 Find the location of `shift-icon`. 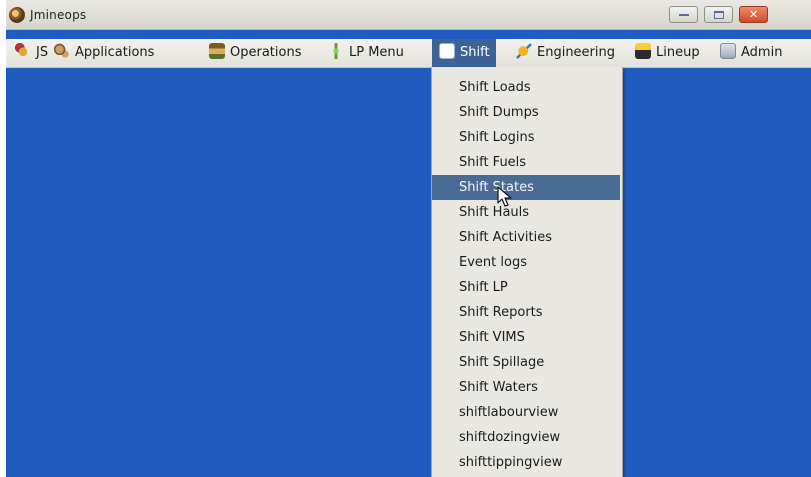

shift-icon is located at coordinates (447, 51).